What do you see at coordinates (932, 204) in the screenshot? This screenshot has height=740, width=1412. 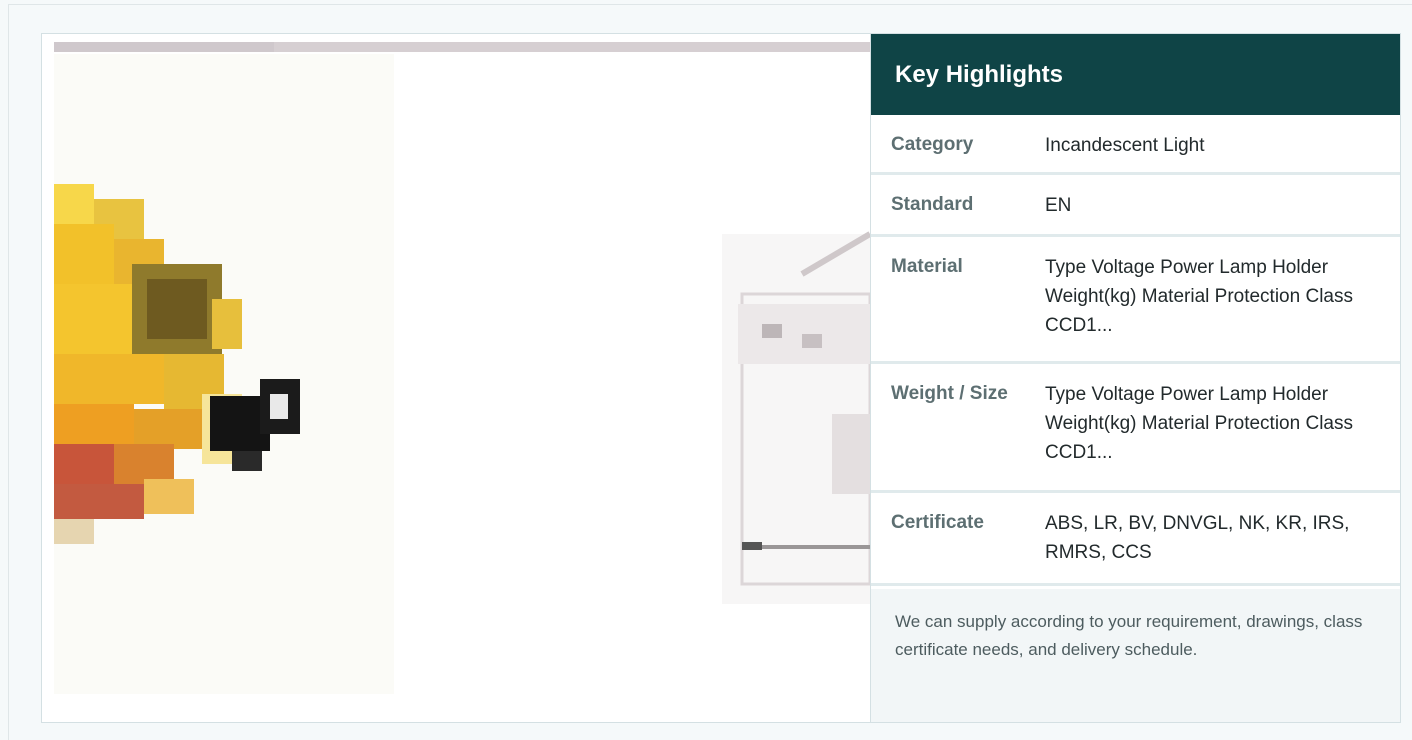 I see `highlight-label: Standard` at bounding box center [932, 204].